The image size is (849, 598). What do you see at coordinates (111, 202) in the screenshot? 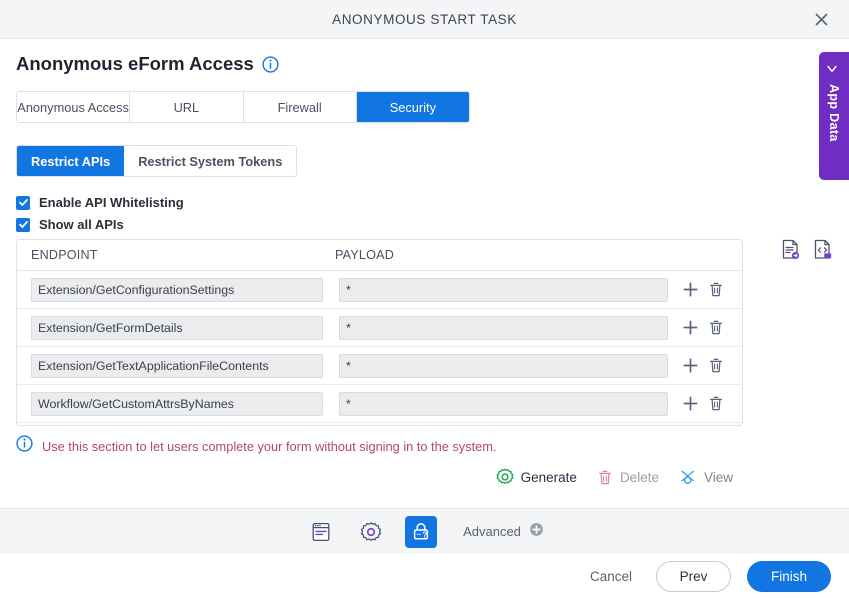
I see `checkbox-label: Enable API Whitelisting` at bounding box center [111, 202].